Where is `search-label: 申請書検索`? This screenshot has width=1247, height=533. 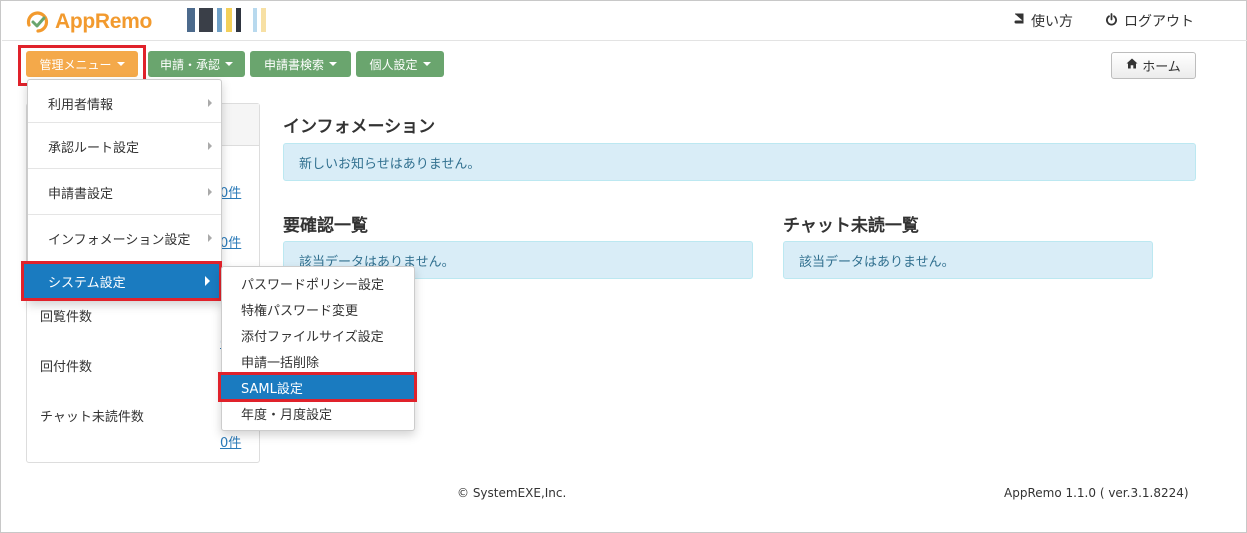
search-label: 申請書検索 is located at coordinates (293, 64).